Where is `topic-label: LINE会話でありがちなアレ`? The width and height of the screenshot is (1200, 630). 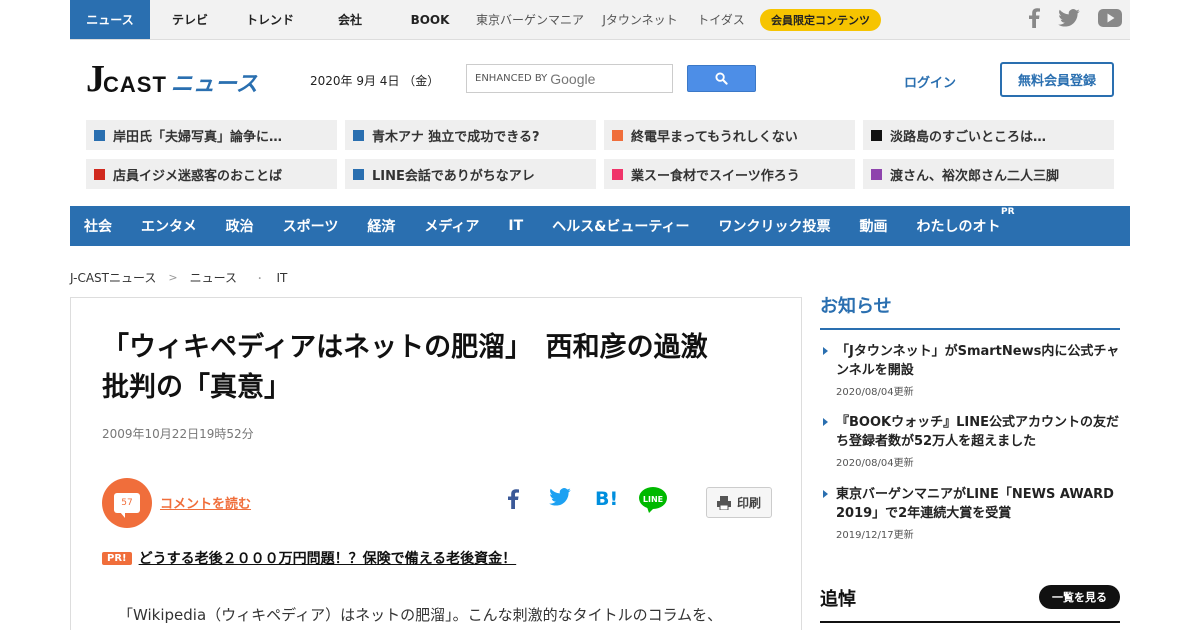 topic-label: LINE会話でありがちなアレ is located at coordinates (453, 176).